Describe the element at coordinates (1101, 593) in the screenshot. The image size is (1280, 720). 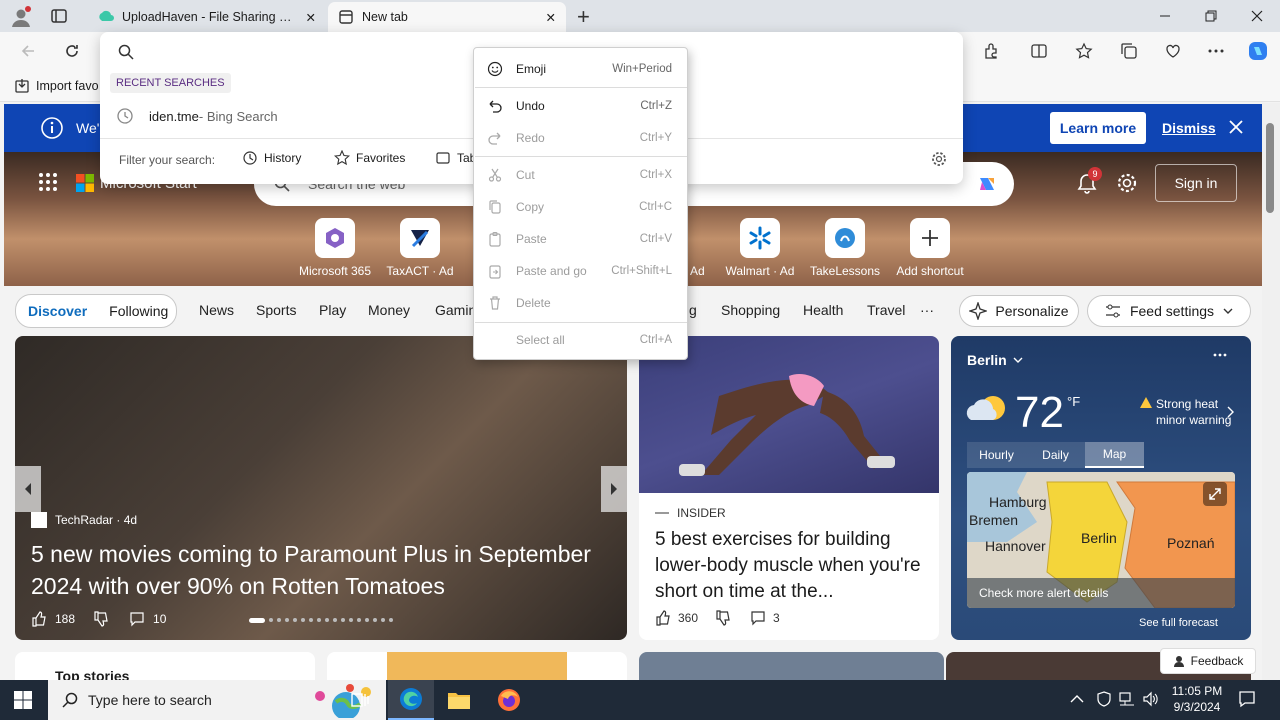
I see `alert-details-link: Check more alert details` at that location.